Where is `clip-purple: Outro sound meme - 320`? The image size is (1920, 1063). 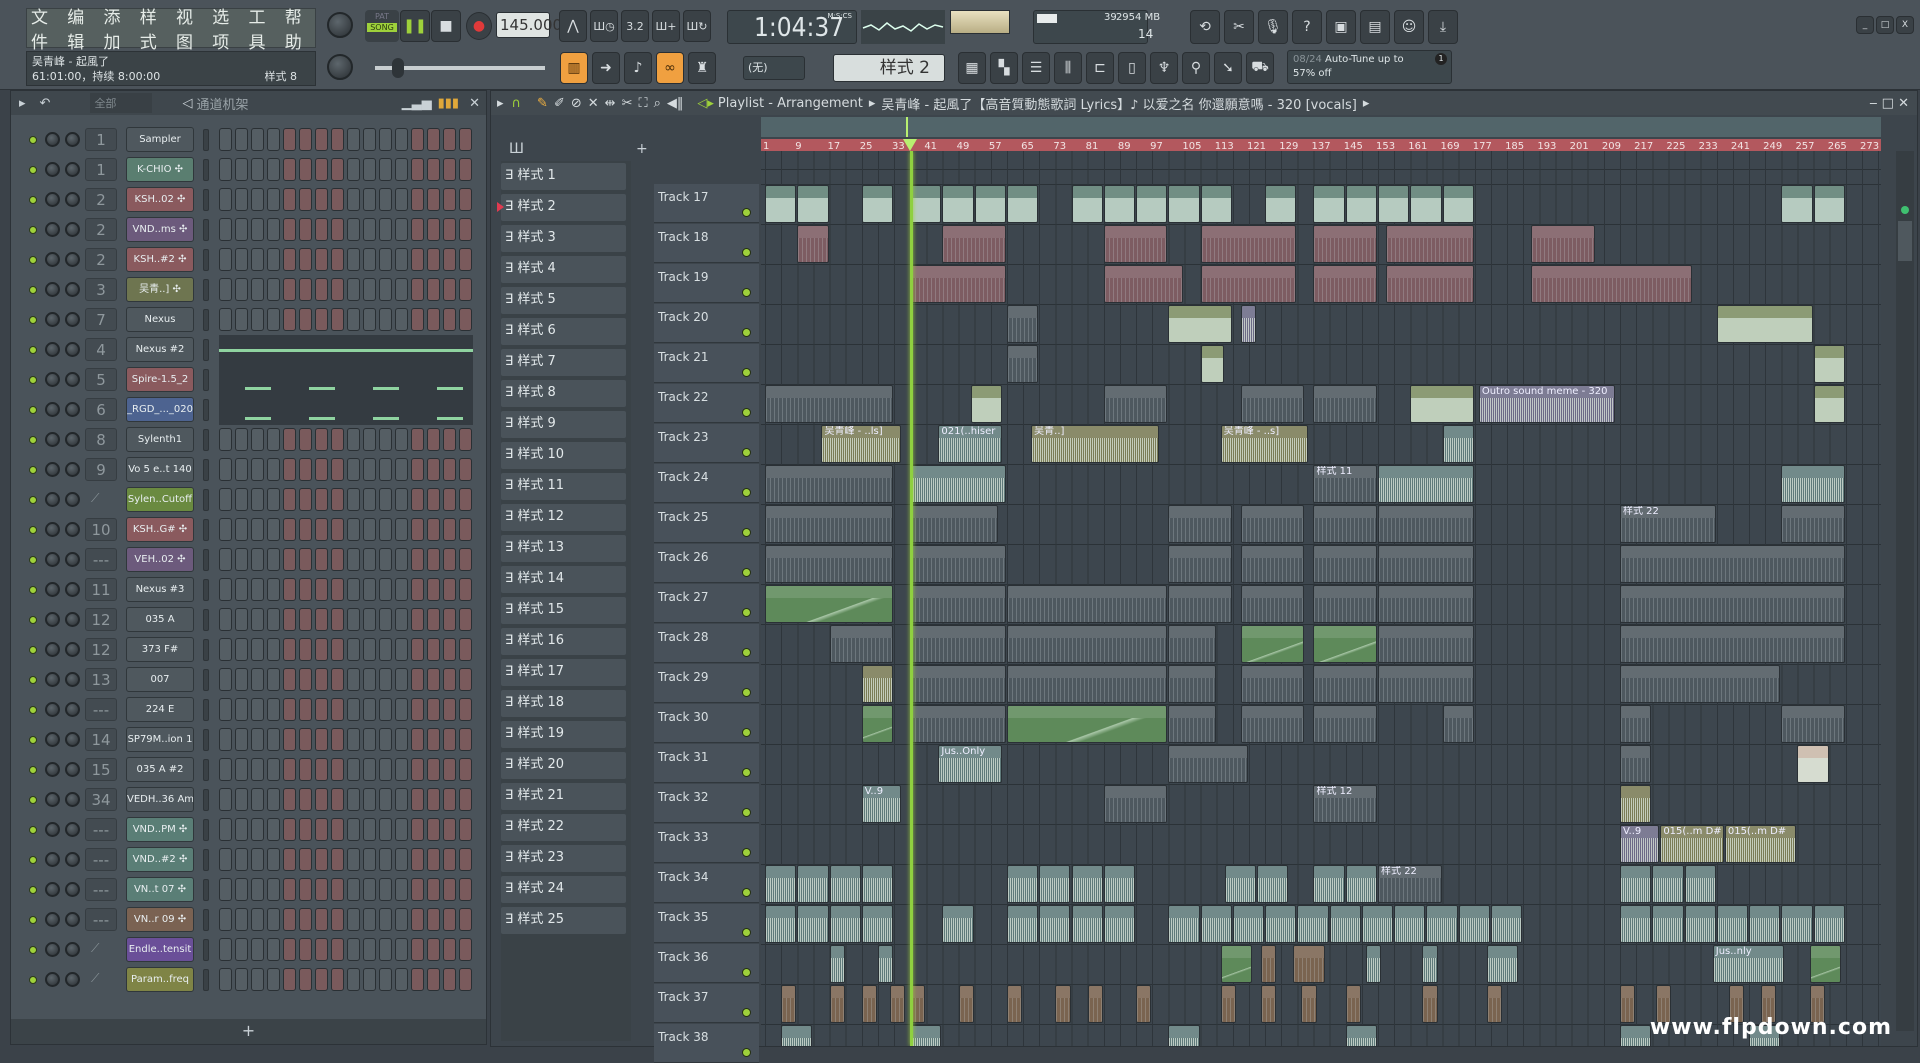 clip-purple: Outro sound meme - 320 is located at coordinates (1546, 404).